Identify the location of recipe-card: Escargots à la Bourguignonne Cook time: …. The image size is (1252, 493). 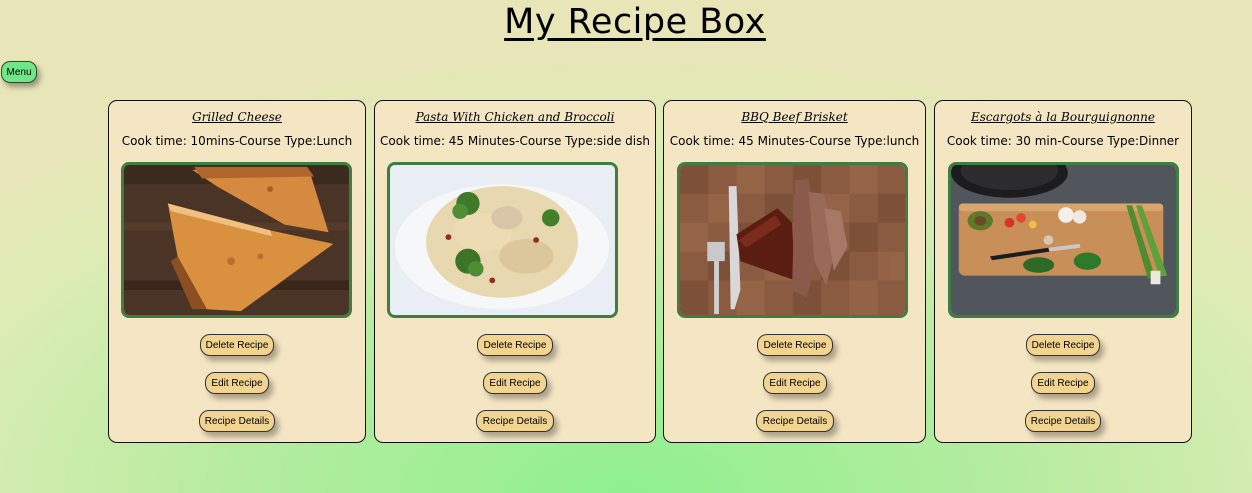
(1063, 271).